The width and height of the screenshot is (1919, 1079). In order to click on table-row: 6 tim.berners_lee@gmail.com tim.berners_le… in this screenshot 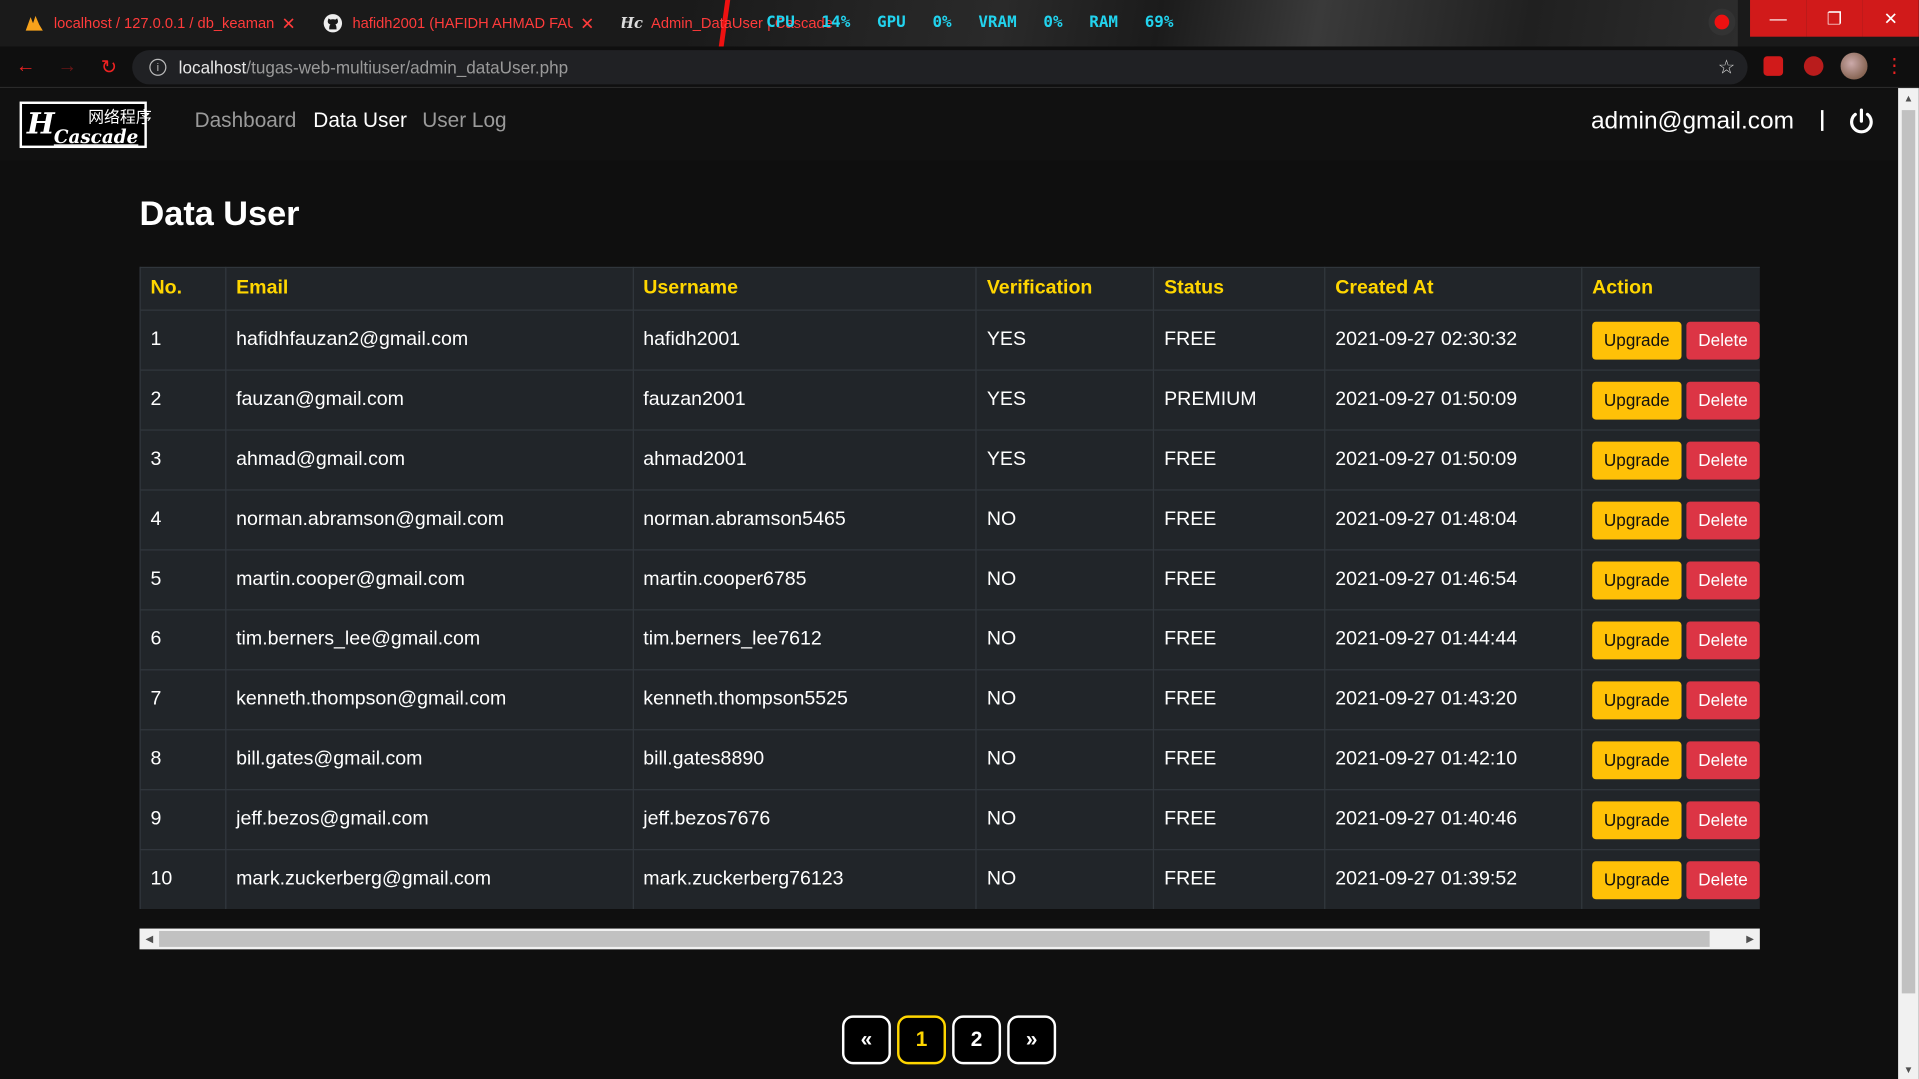, I will do `click(949, 640)`.